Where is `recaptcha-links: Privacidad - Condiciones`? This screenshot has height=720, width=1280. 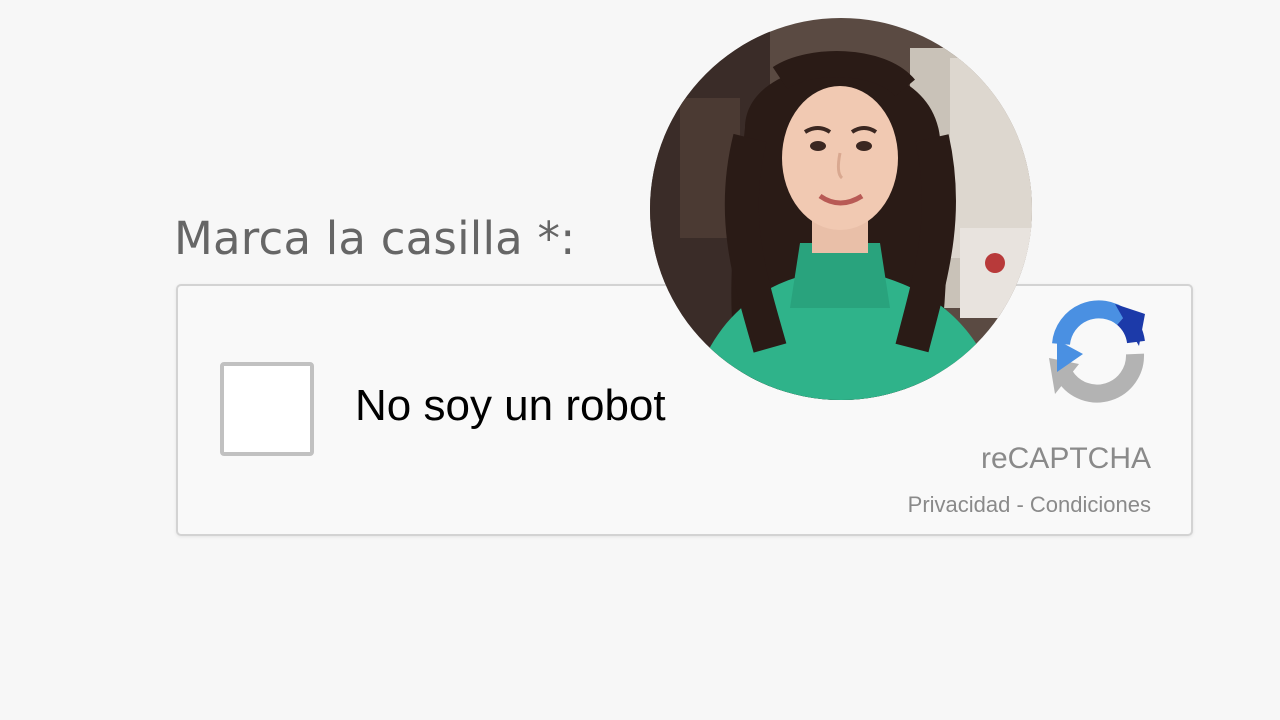
recaptcha-links: Privacidad - Condiciones is located at coordinates (1029, 505).